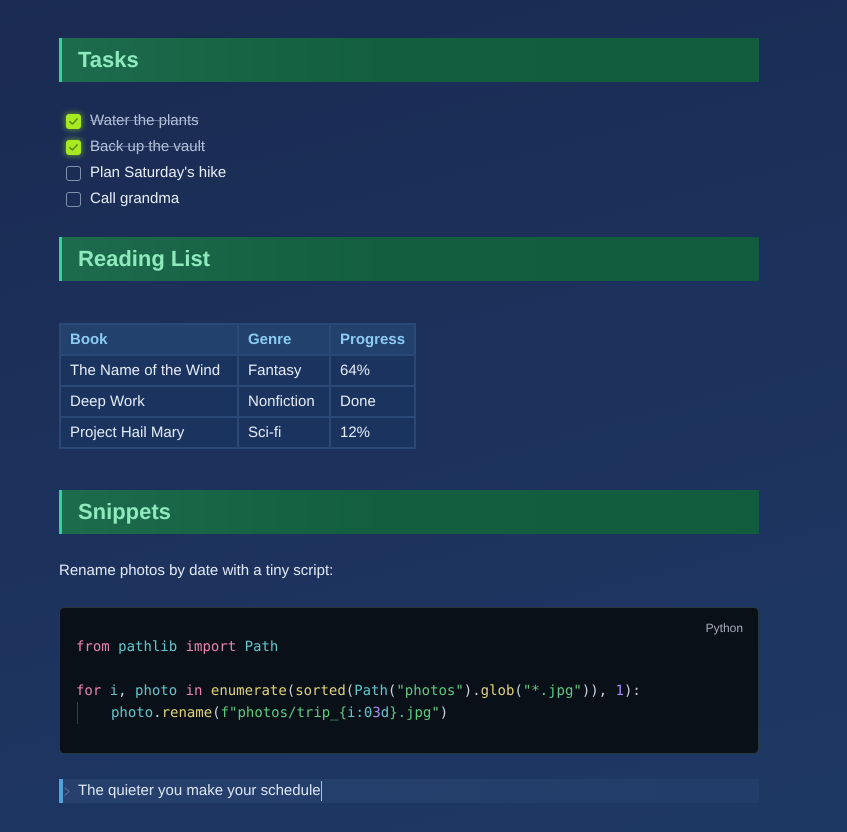 The height and width of the screenshot is (832, 847). I want to click on quote-text: The quieter you make your schedule, so click(199, 791).